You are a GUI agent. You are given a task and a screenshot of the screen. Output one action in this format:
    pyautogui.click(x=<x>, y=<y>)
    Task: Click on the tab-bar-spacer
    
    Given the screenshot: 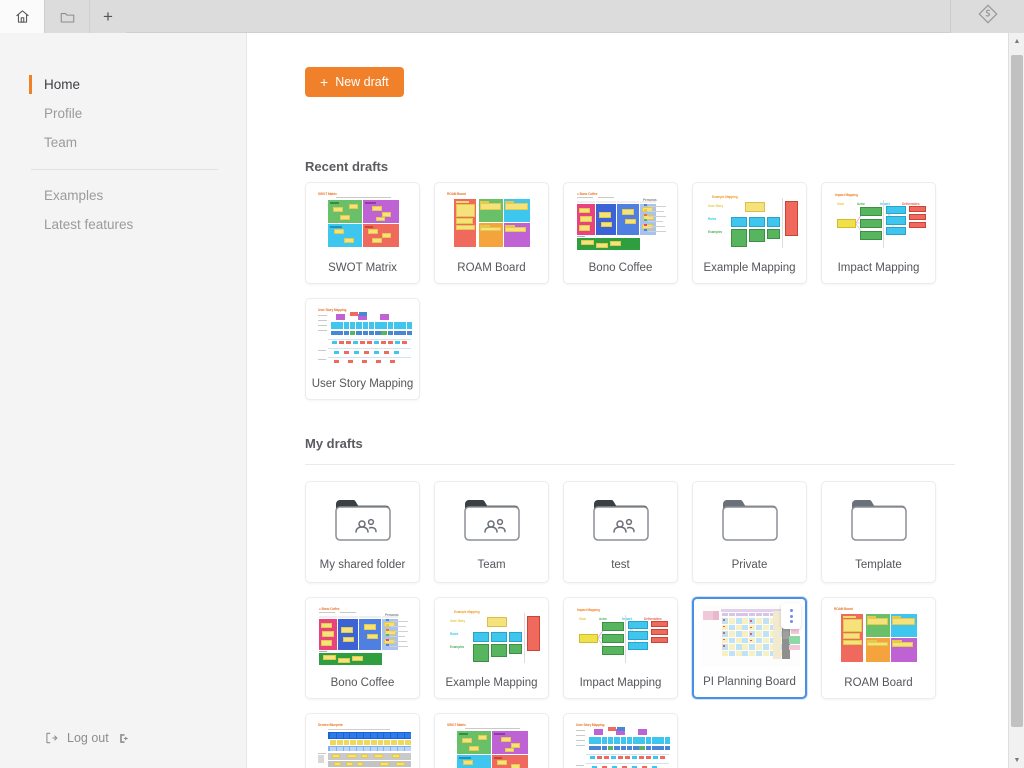 What is the action you would take?
    pyautogui.click(x=538, y=16)
    